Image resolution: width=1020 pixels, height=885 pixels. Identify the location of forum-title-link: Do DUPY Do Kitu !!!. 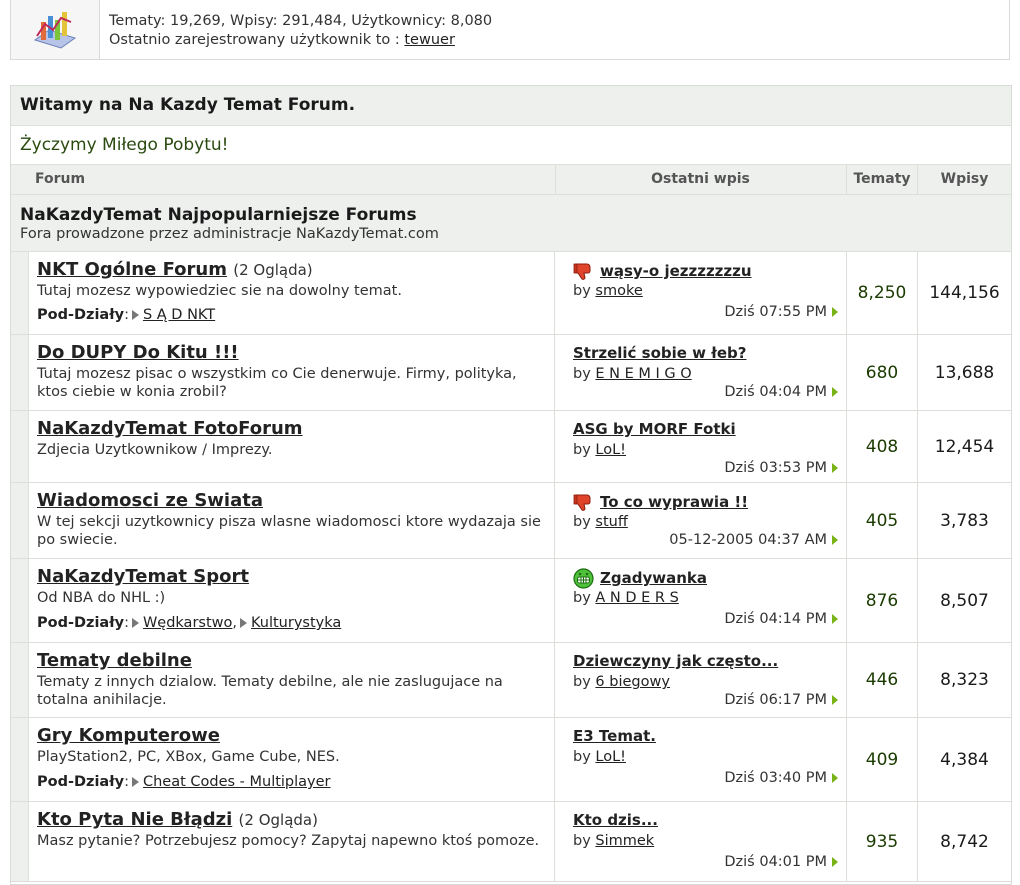
(138, 352).